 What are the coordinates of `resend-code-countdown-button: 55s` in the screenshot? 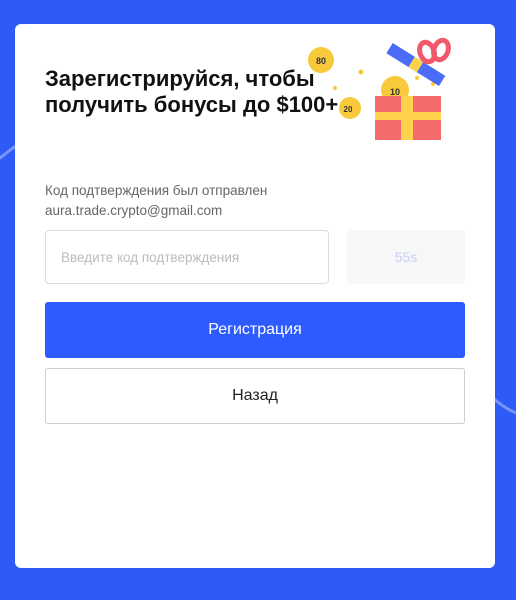 It's located at (406, 257).